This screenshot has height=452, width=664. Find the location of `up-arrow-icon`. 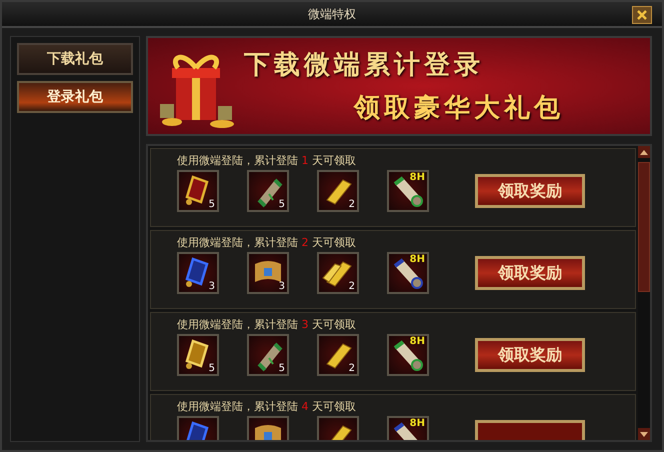

up-arrow-icon is located at coordinates (644, 152).